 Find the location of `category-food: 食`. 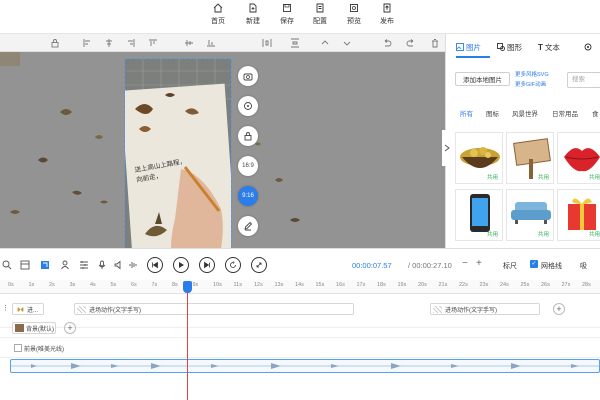

category-food: 食 is located at coordinates (595, 113).